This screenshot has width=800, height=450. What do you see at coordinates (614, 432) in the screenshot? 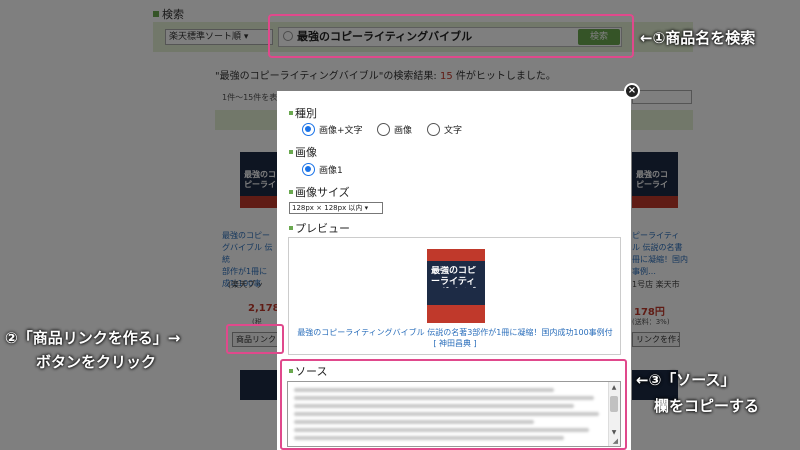
I see `scroll-down-icon: ▼` at bounding box center [614, 432].